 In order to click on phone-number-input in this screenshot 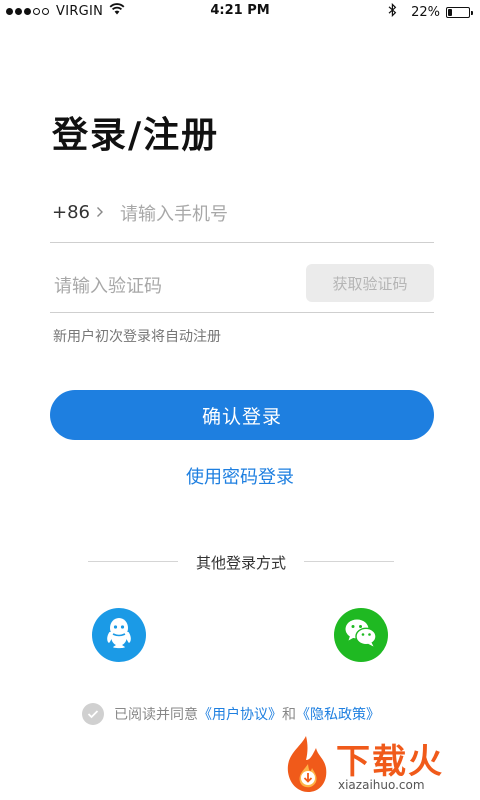, I will do `click(270, 214)`.